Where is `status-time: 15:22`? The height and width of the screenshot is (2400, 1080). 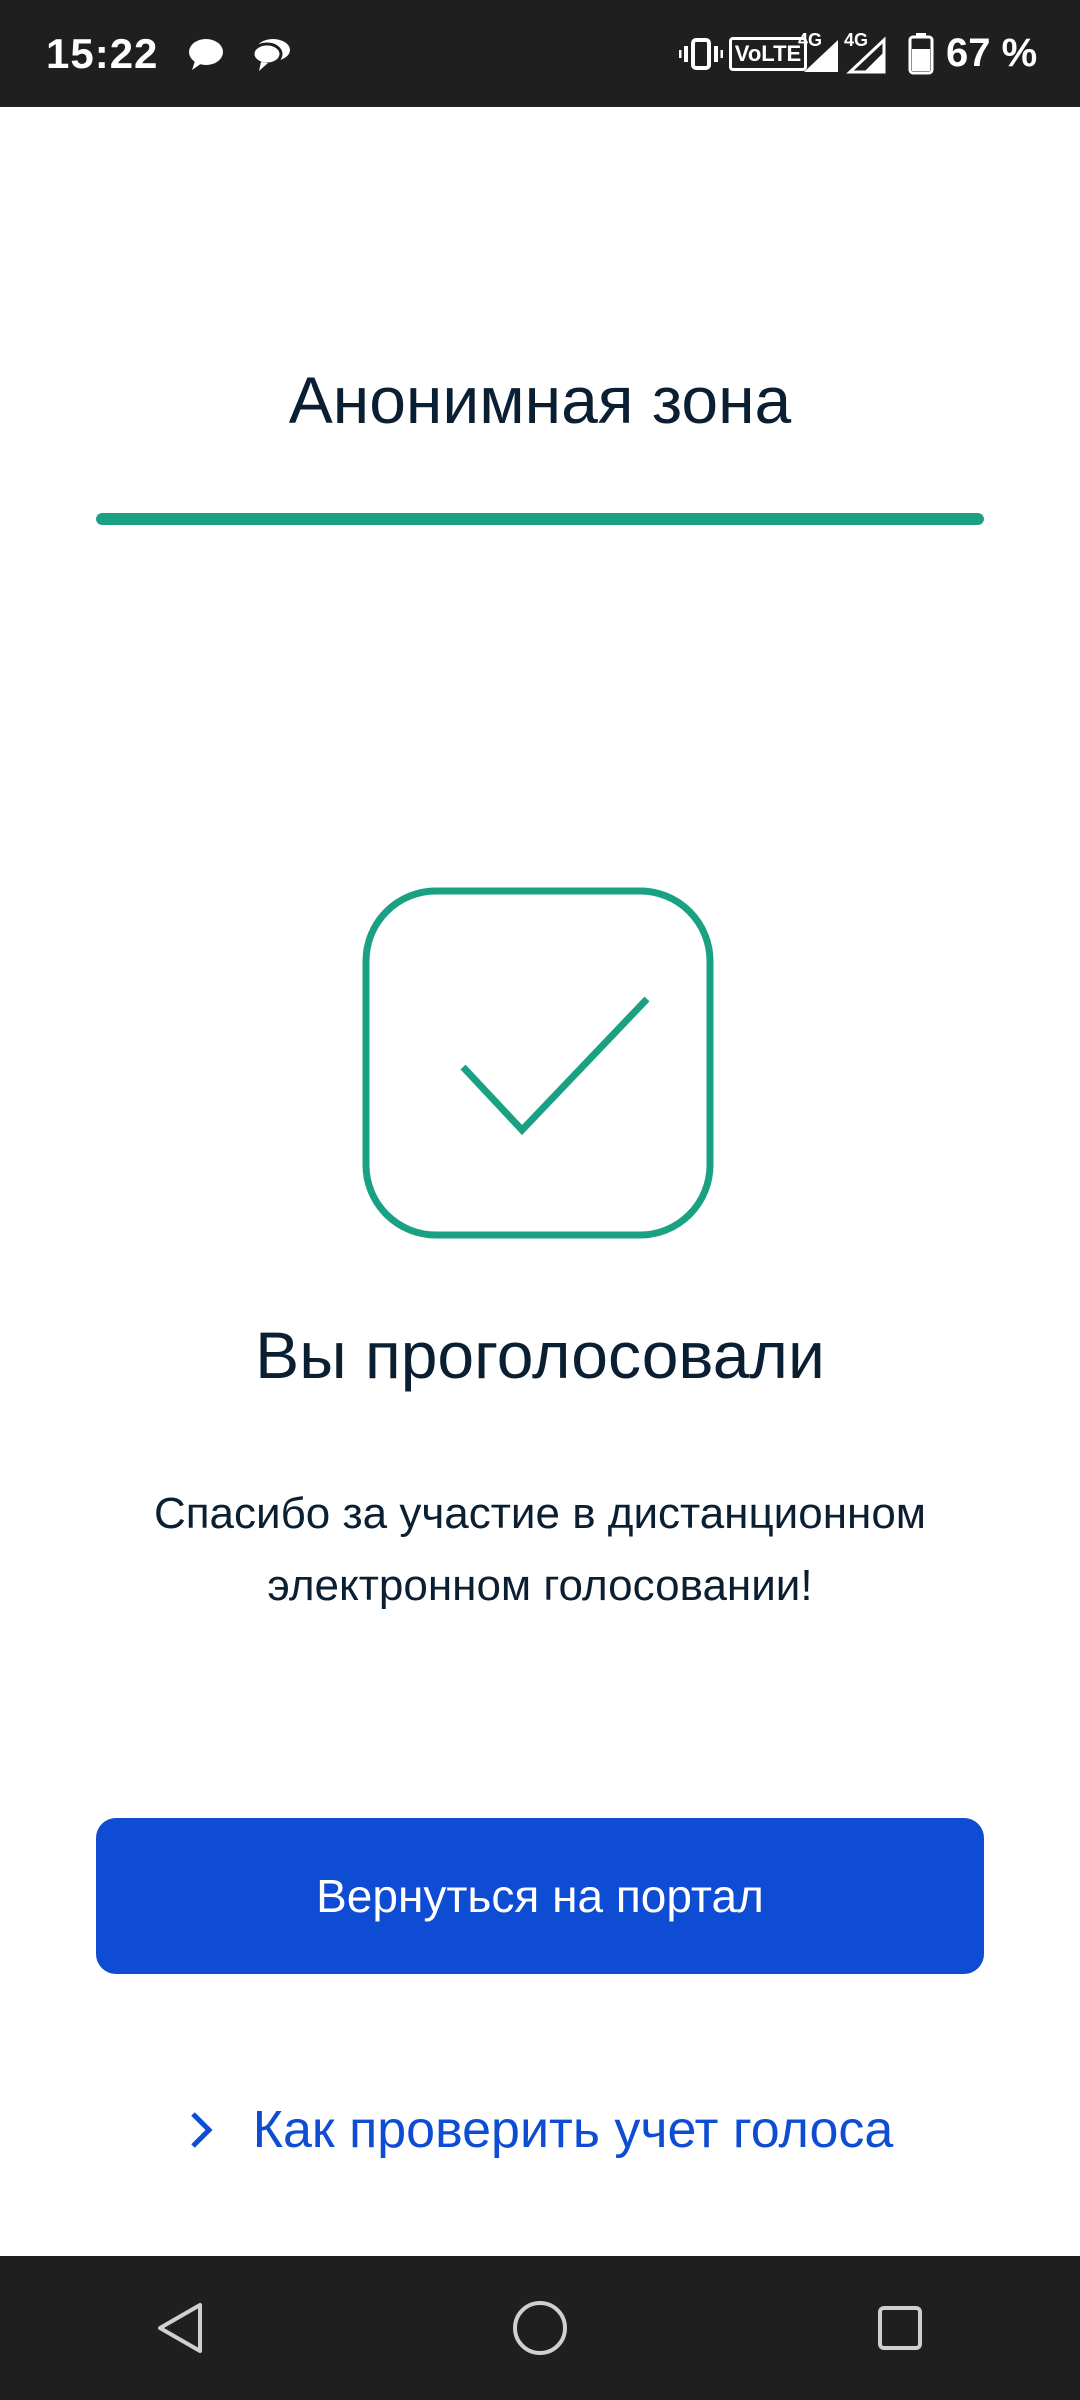 status-time: 15:22 is located at coordinates (102, 53).